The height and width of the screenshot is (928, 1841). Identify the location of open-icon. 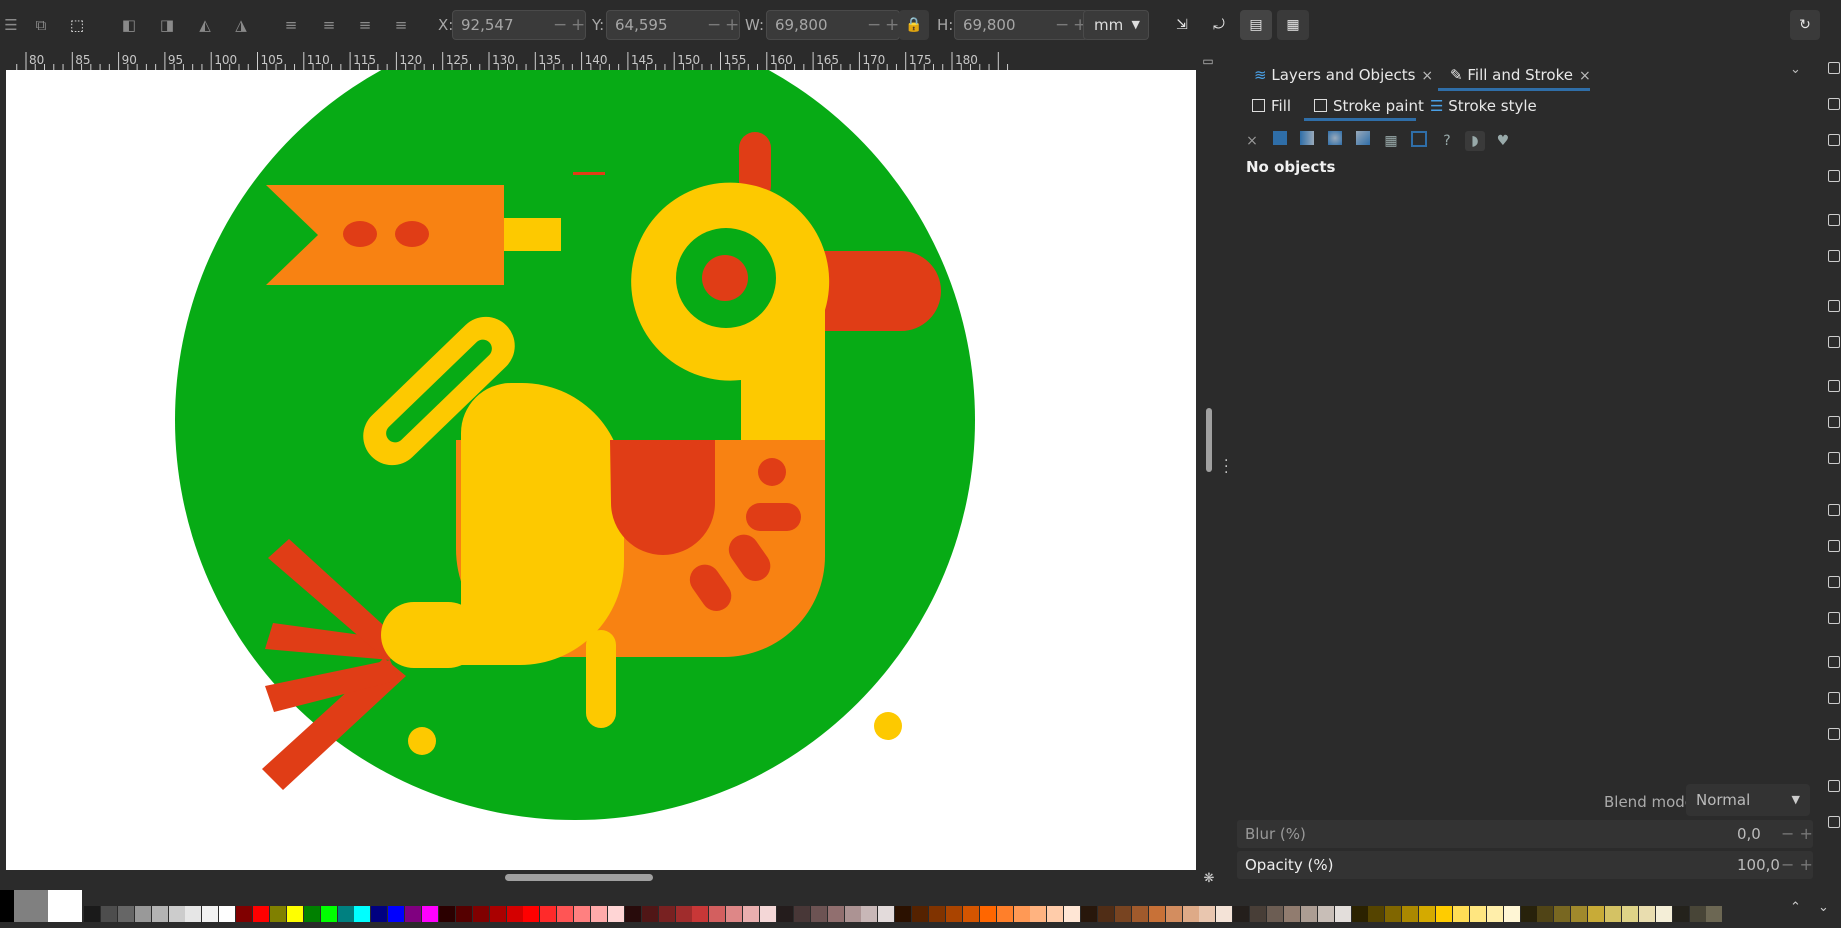
(1834, 104).